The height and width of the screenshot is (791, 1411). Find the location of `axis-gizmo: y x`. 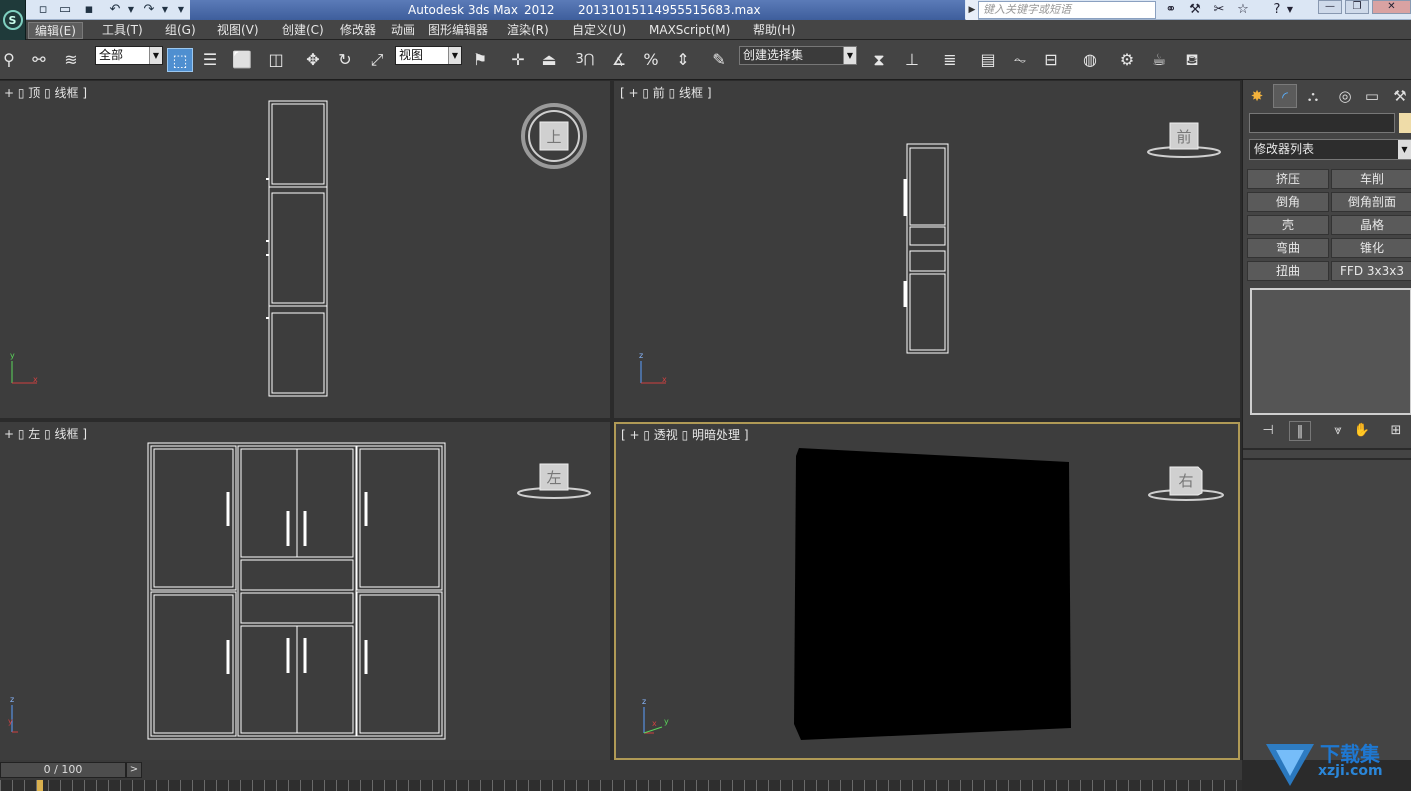

axis-gizmo: y x is located at coordinates (24, 368).